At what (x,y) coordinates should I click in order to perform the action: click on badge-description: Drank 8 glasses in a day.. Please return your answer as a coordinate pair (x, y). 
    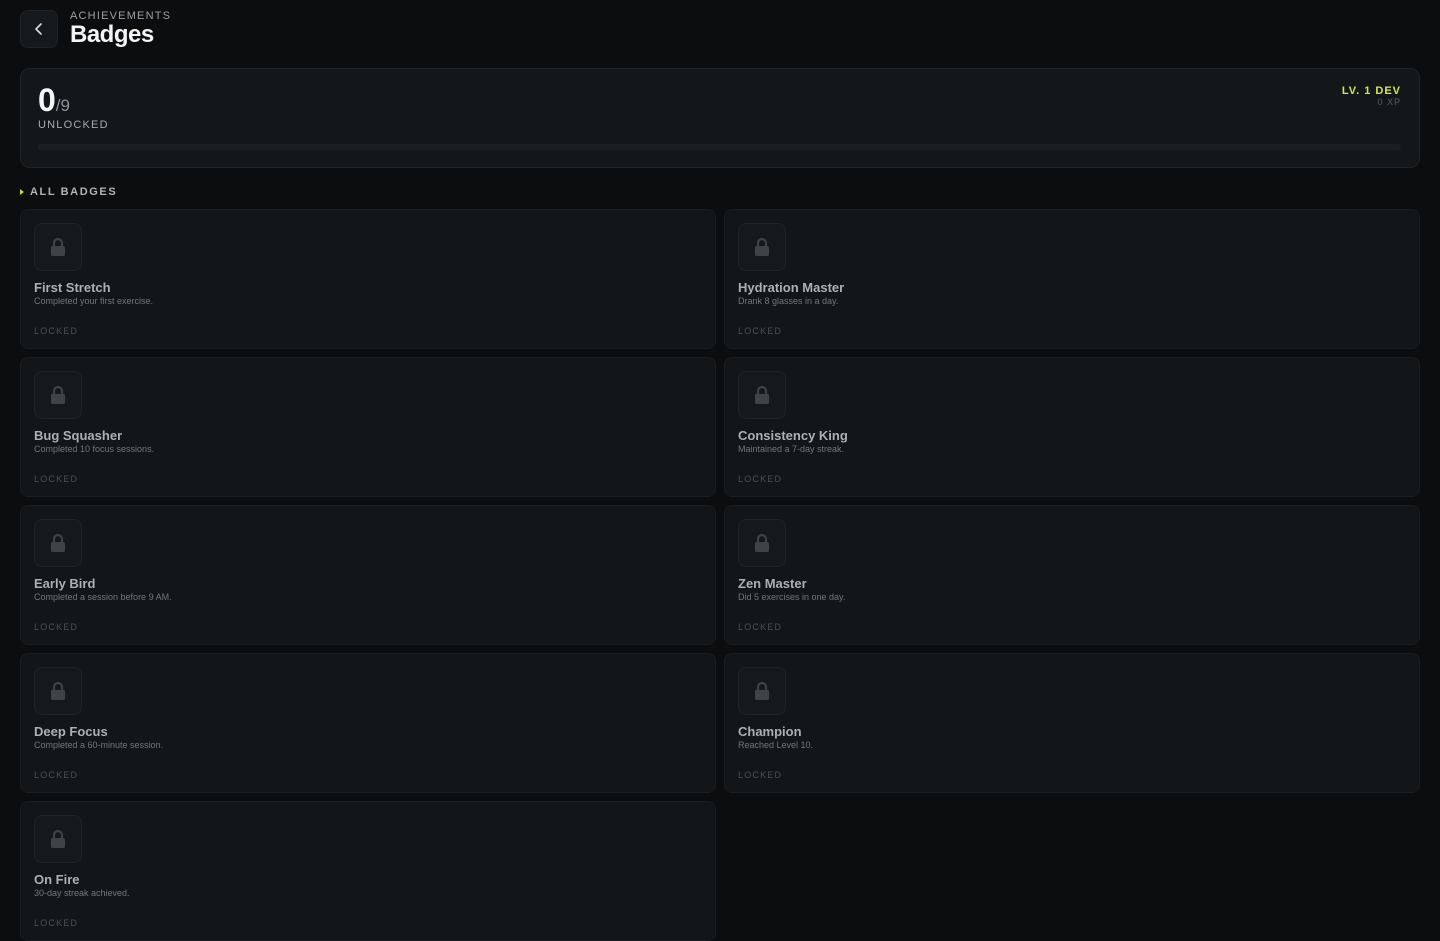
    Looking at the image, I should click on (788, 301).